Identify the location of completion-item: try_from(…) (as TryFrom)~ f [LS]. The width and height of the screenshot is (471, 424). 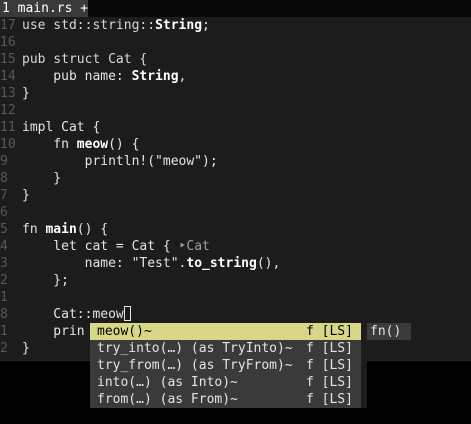
(225, 365).